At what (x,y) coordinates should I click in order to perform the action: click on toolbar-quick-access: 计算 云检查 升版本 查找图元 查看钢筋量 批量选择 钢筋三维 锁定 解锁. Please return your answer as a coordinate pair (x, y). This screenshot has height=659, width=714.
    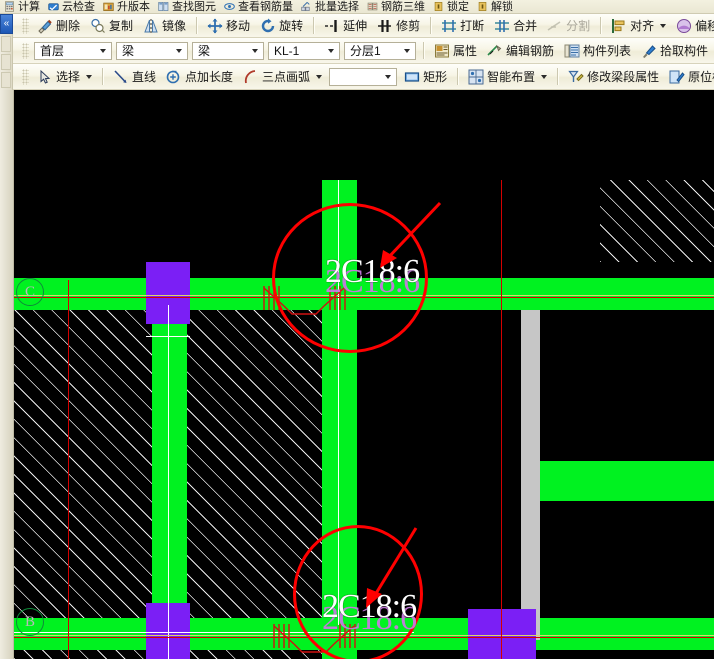
    Looking at the image, I should click on (357, 7).